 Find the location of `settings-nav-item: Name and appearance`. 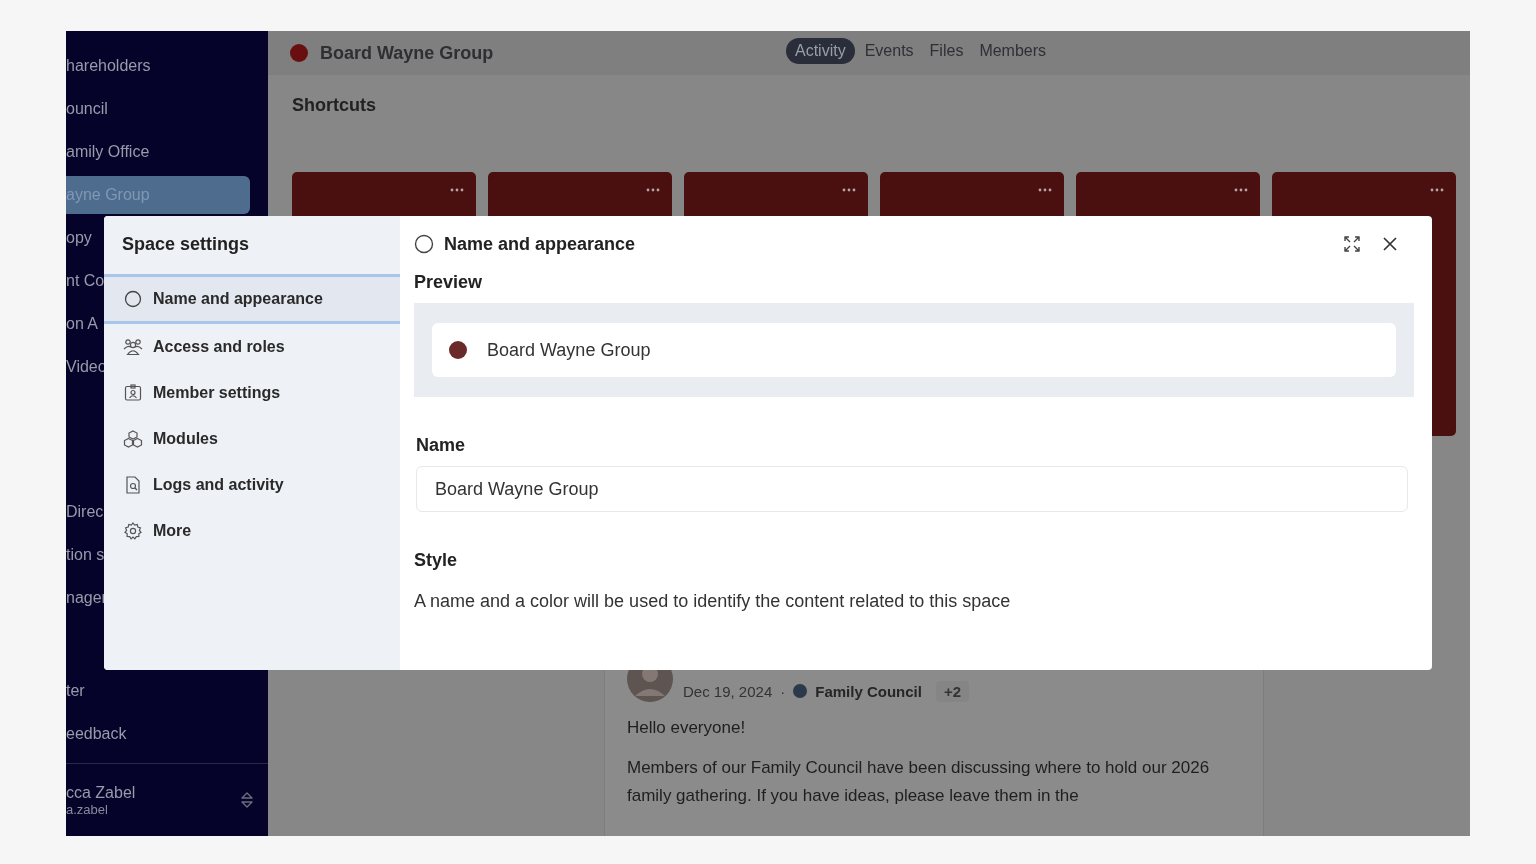

settings-nav-item: Name and appearance is located at coordinates (252, 299).